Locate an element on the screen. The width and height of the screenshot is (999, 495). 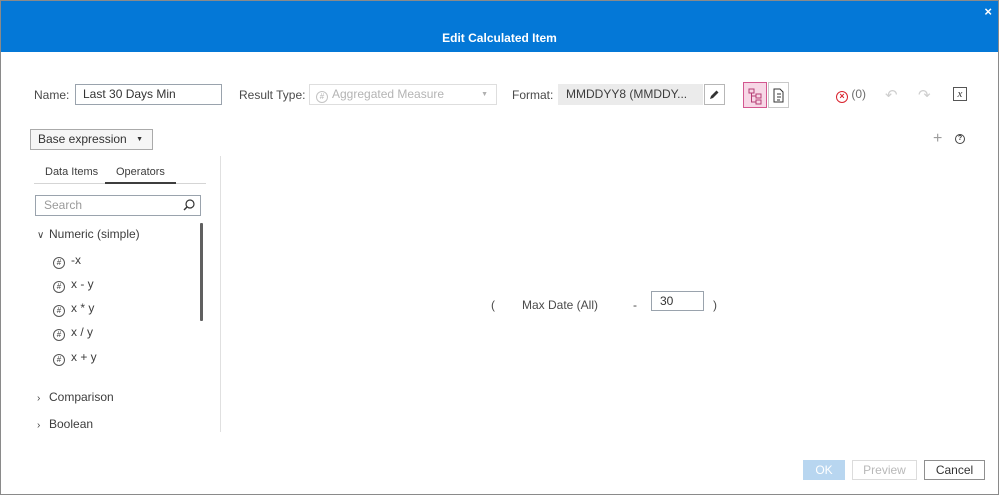
tab-data-items: Data Items is located at coordinates (71, 172).